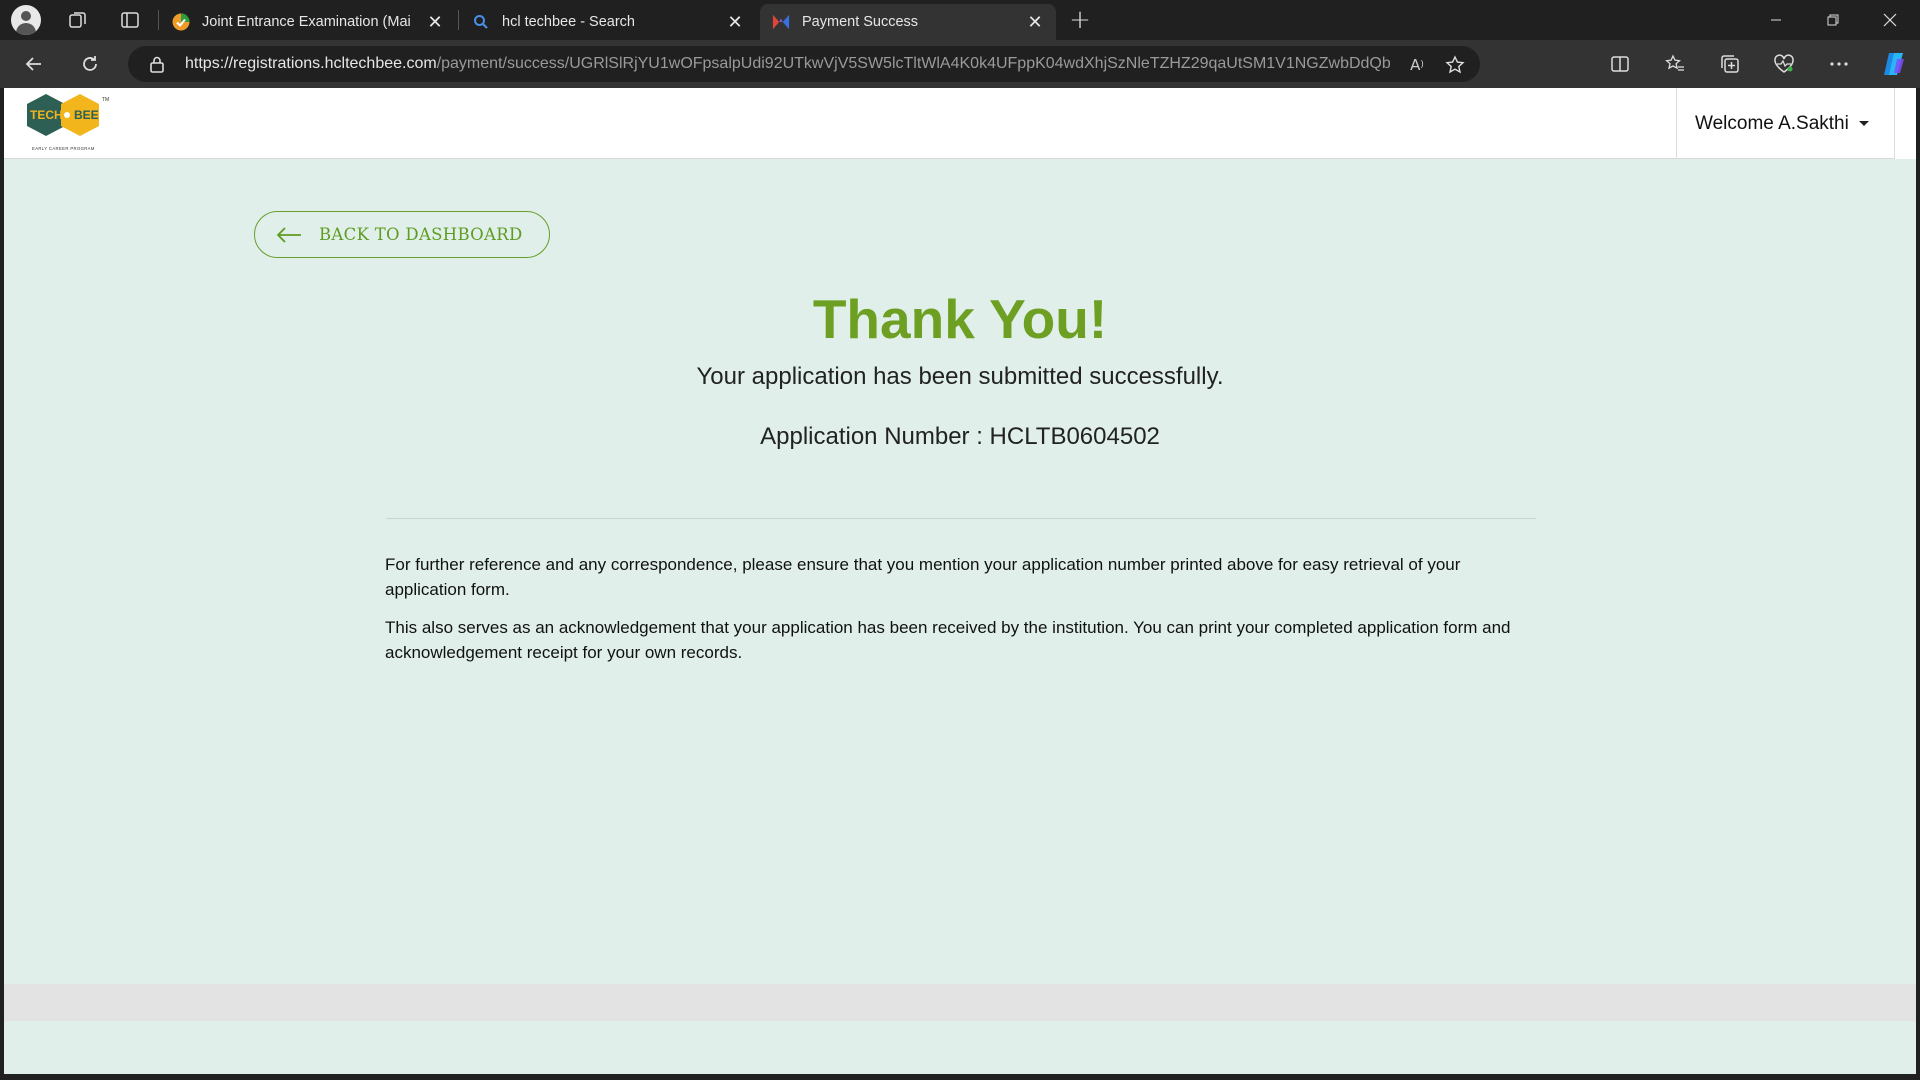 The height and width of the screenshot is (1080, 1920). What do you see at coordinates (288, 234) in the screenshot?
I see `arrow-left-icon` at bounding box center [288, 234].